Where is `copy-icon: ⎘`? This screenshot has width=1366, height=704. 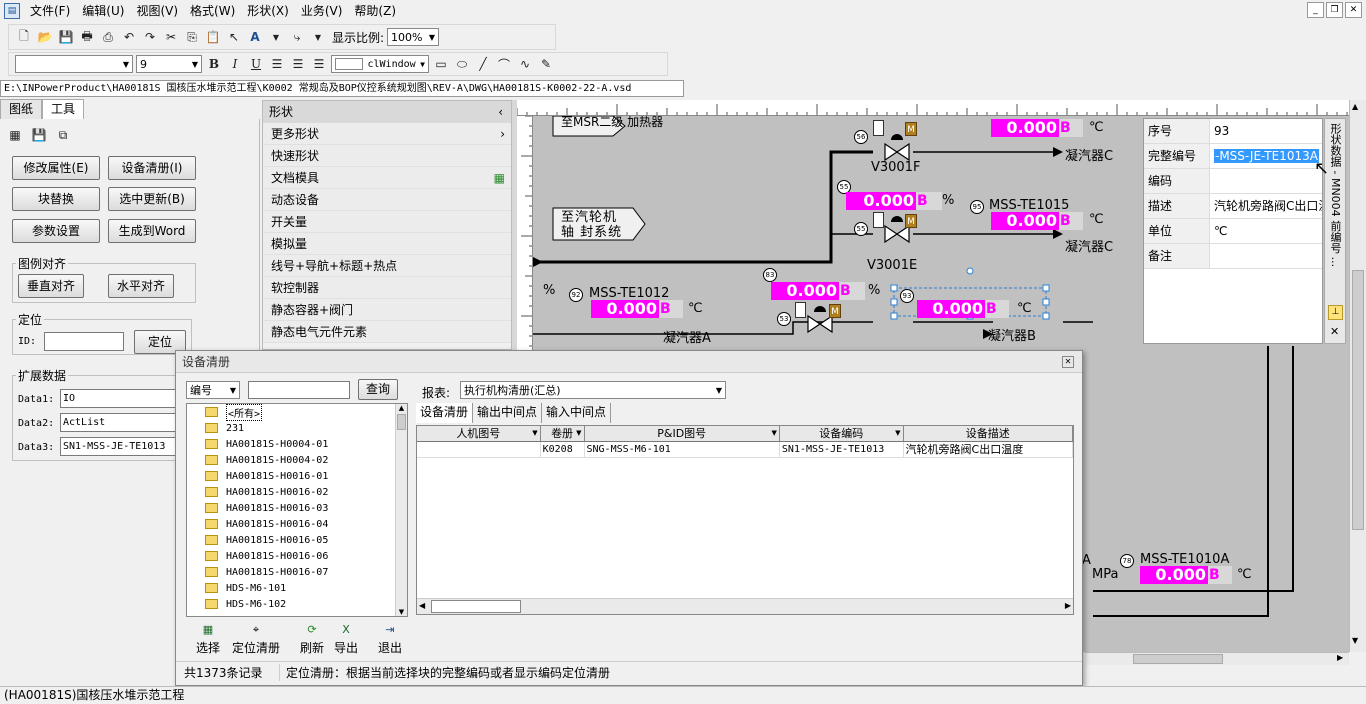 copy-icon: ⎘ is located at coordinates (192, 37).